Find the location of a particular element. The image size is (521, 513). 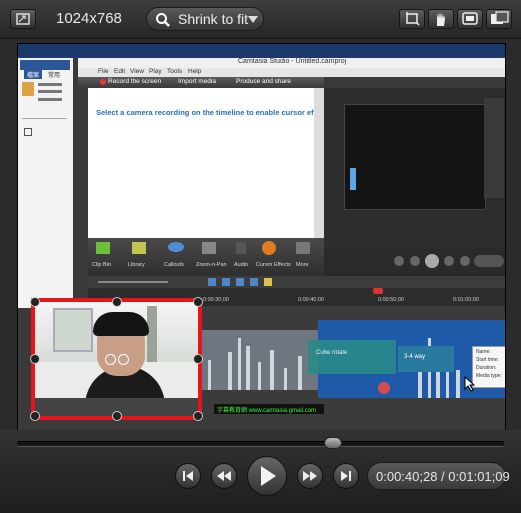

resize-handle-bm is located at coordinates (117, 416).